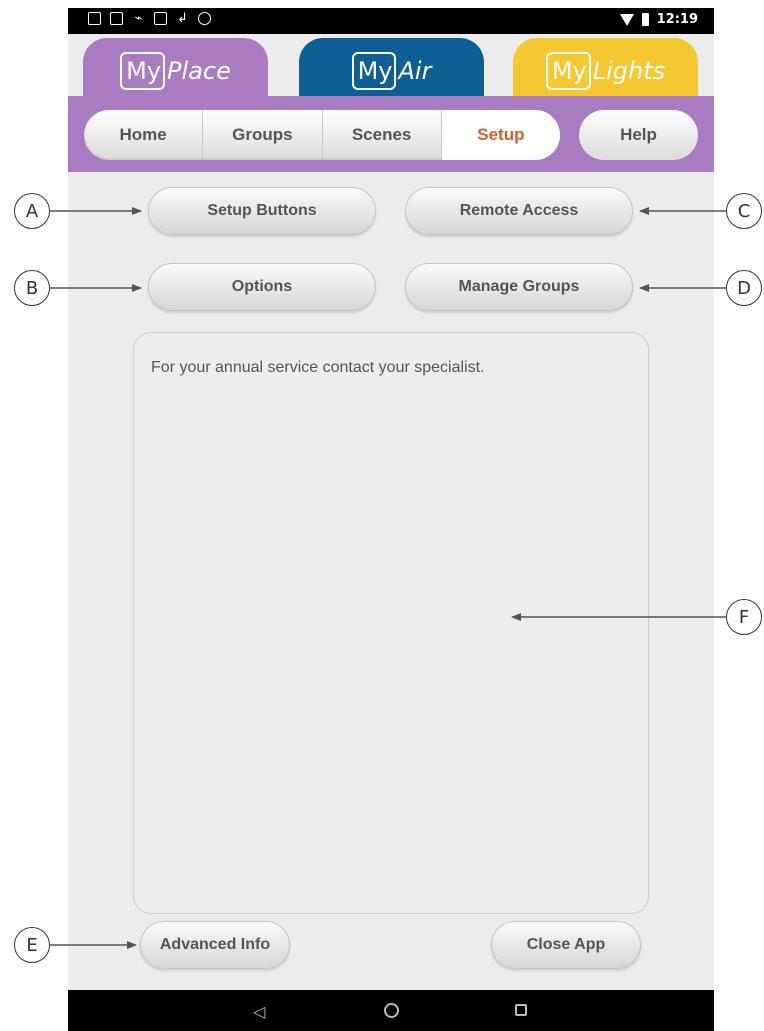 This screenshot has width=764, height=1031. I want to click on system-nav-bar: ◁, so click(391, 1010).